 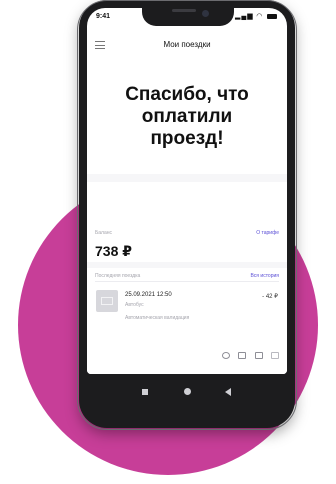 What do you see at coordinates (275, 356) in the screenshot?
I see `card-icon` at bounding box center [275, 356].